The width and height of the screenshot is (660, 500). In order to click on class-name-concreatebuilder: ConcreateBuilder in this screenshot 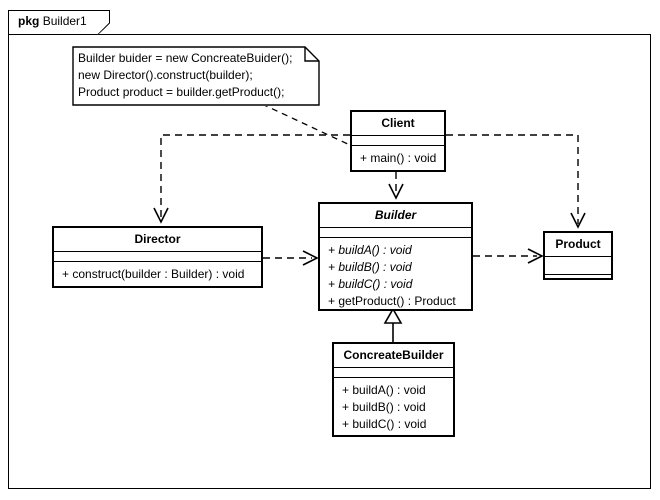, I will do `click(393, 356)`.